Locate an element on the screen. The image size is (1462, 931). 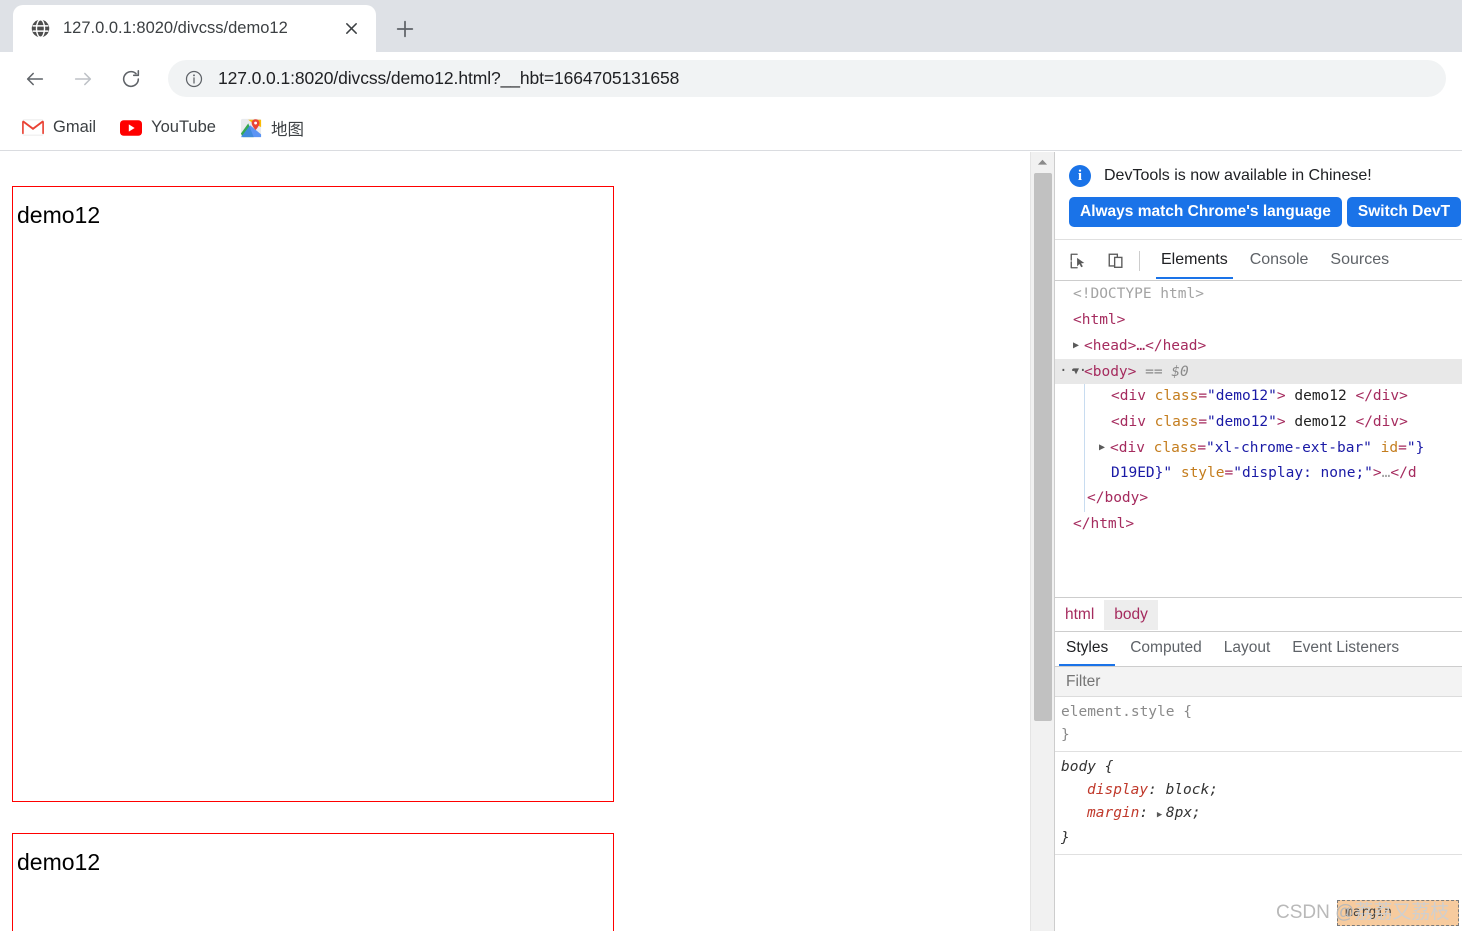
more-options-icon: ··· is located at coordinates (1073, 372).